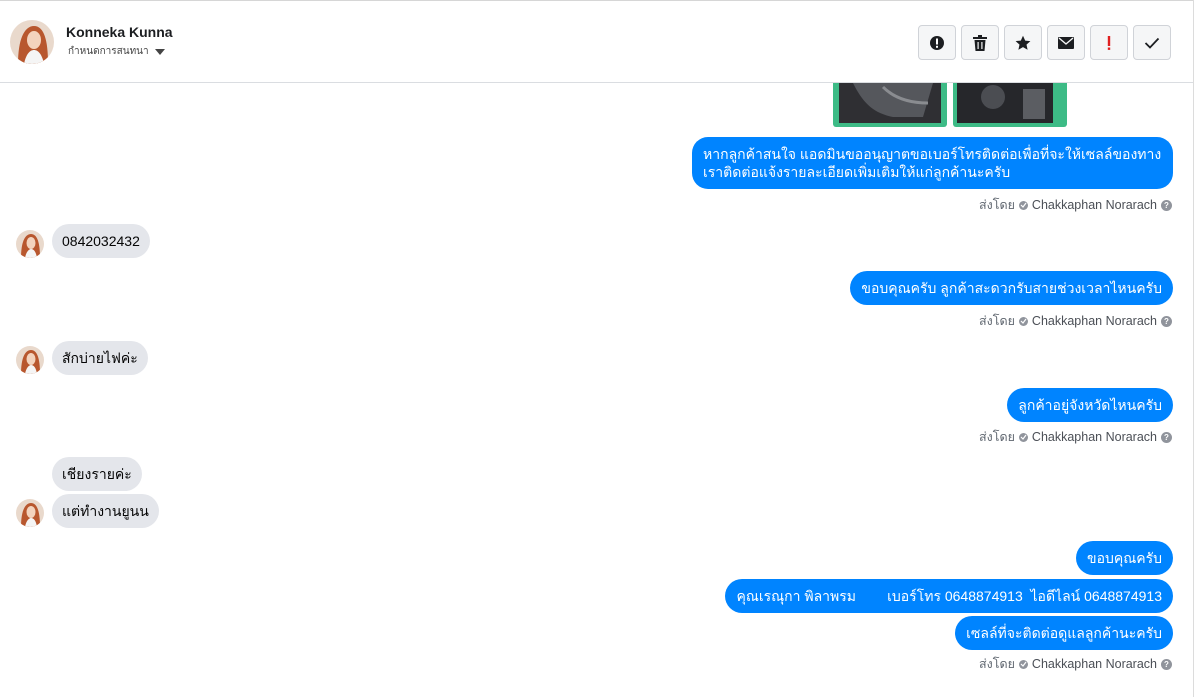  I want to click on mark-unread-button, so click(1066, 42).